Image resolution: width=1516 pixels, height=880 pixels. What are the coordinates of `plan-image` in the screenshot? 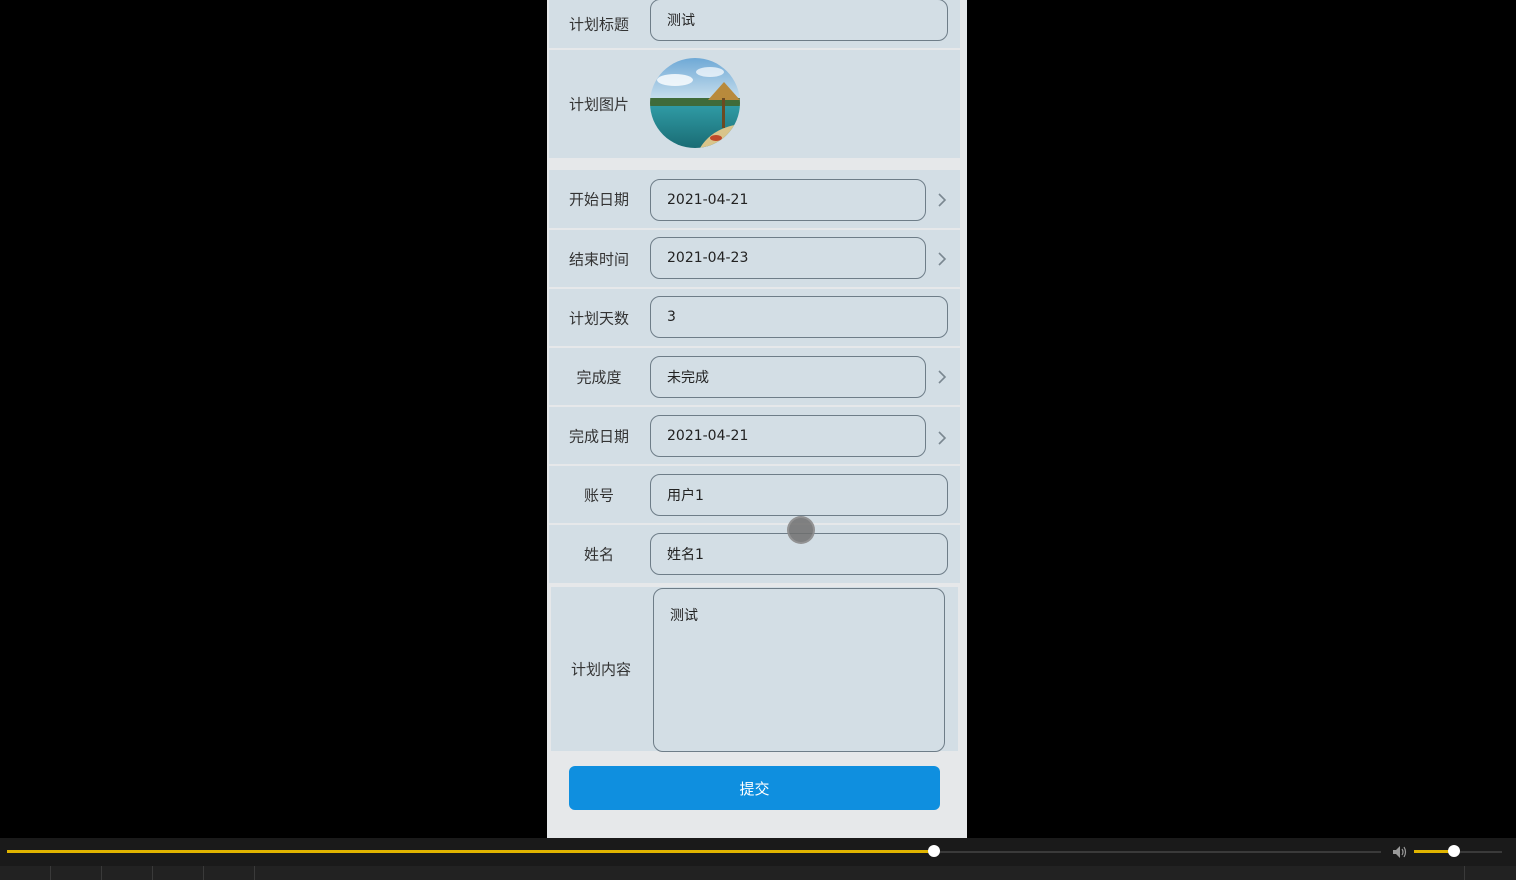 It's located at (695, 103).